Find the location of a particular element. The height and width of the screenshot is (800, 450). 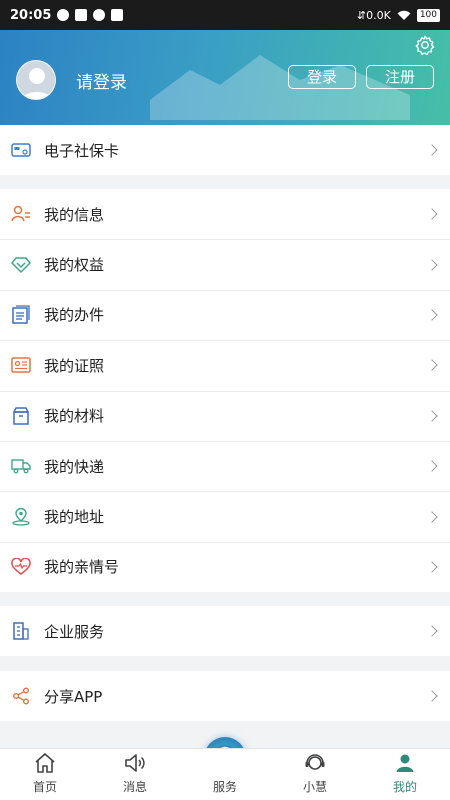

avatar-person-icon is located at coordinates (37, 83).